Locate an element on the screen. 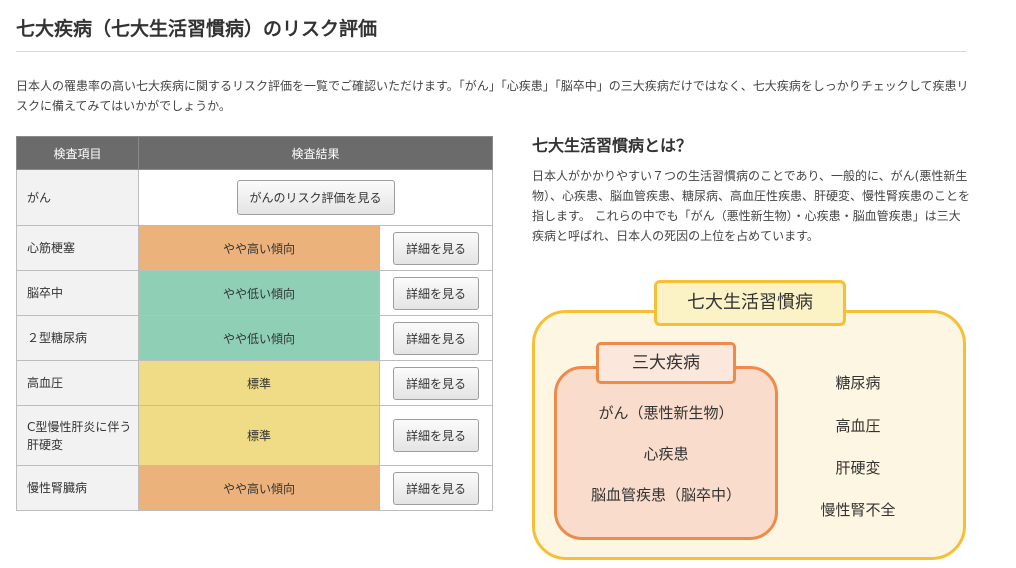  inner-disease-item: 心疾患 is located at coordinates (666, 454).